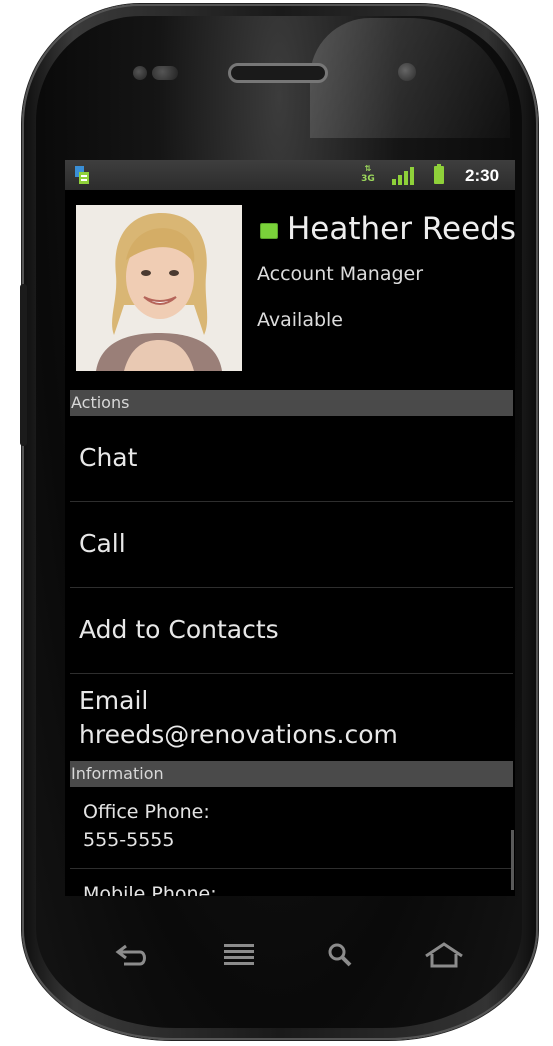  I want to click on menu-icon, so click(240, 955).